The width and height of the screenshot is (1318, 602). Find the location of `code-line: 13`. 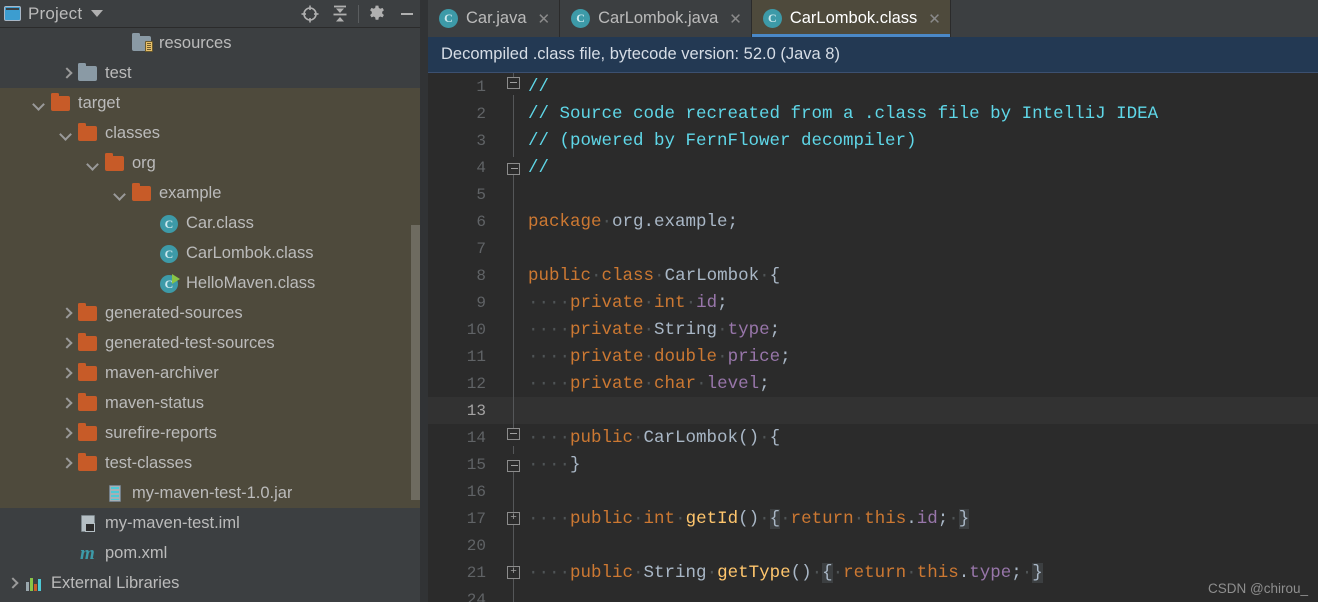

code-line: 13 is located at coordinates (873, 410).